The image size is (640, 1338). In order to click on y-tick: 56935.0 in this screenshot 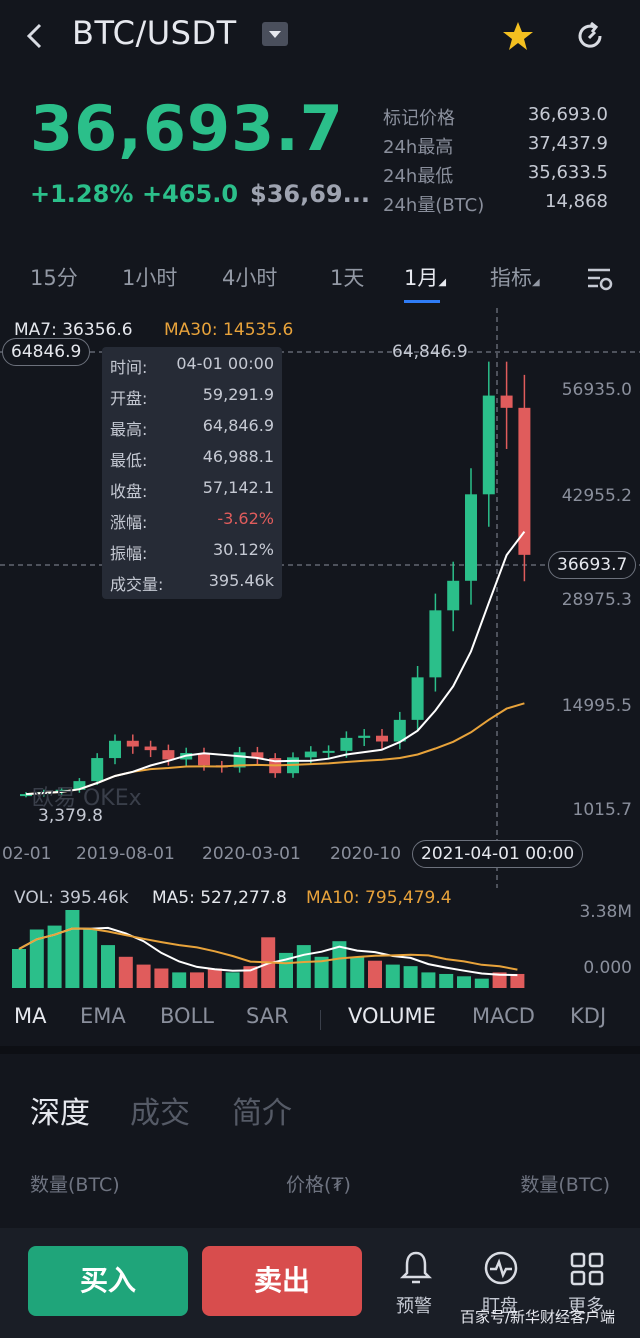, I will do `click(596, 390)`.